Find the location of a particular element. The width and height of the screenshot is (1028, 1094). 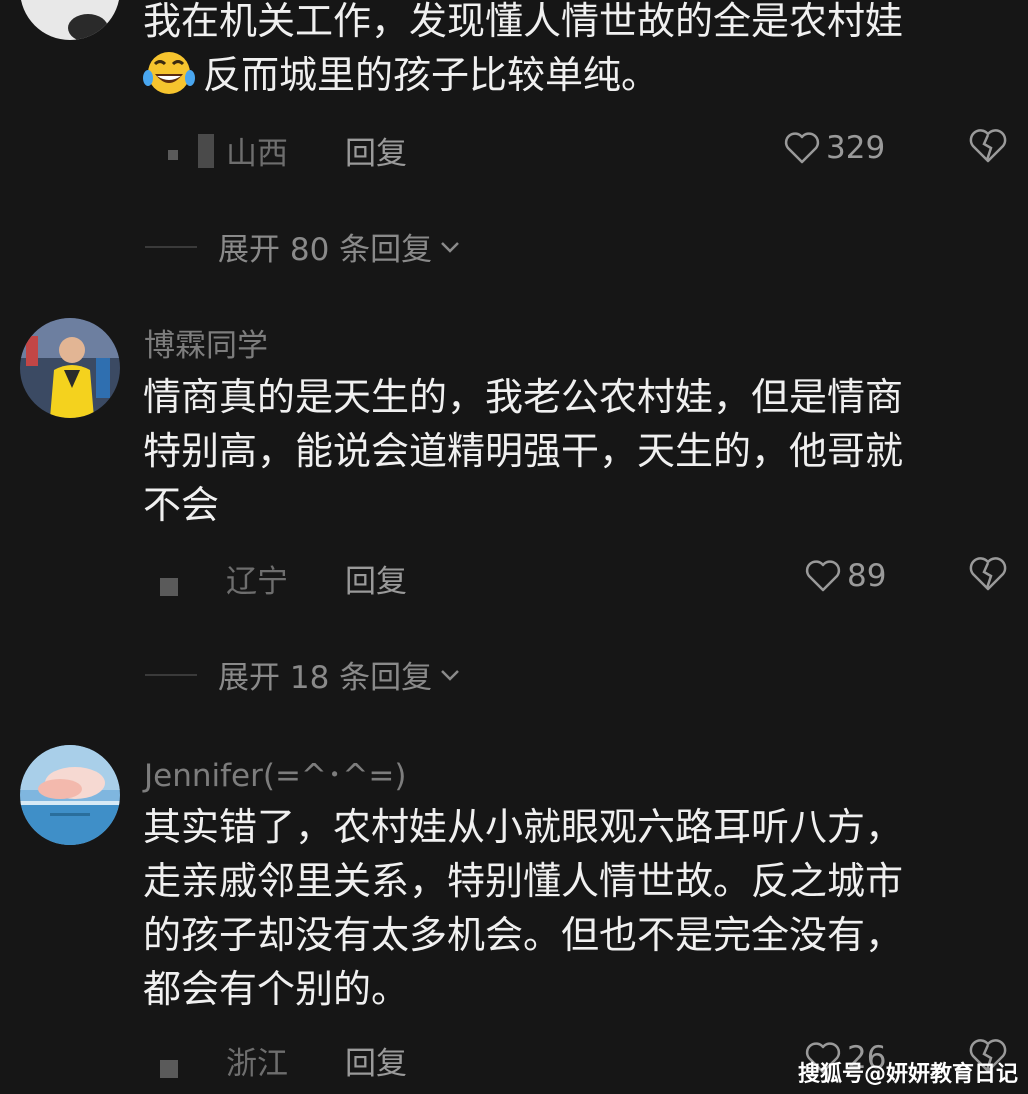

like-button: 329 is located at coordinates (834, 148).